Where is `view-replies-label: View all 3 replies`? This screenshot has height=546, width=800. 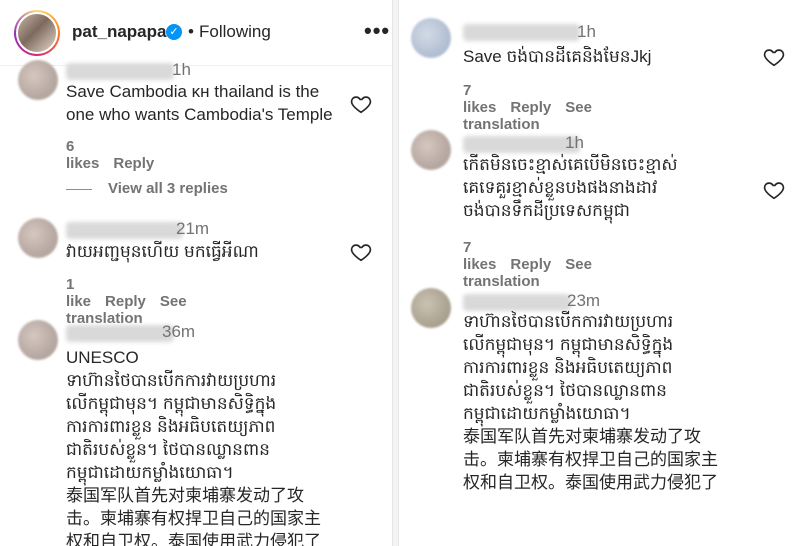 view-replies-label: View all 3 replies is located at coordinates (168, 188).